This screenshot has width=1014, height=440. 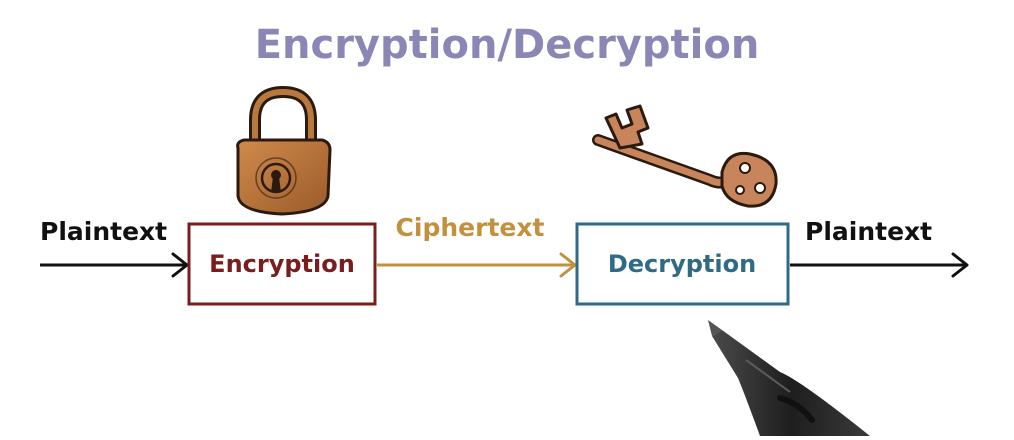 I want to click on encryption-label: Encryption, so click(x=282, y=264).